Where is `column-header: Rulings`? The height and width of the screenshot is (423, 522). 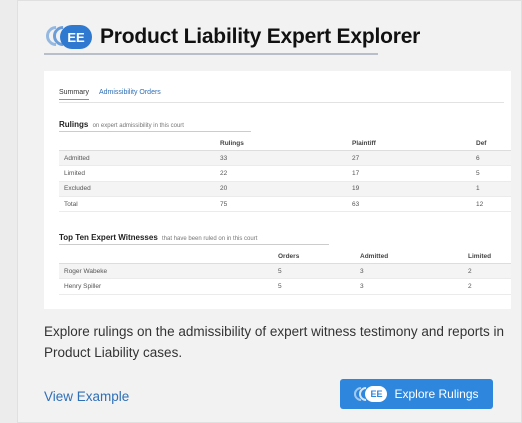
column-header: Rulings is located at coordinates (281, 144).